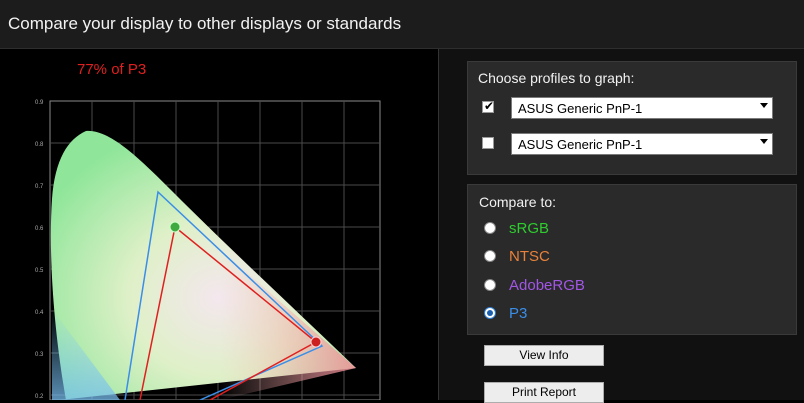  I want to click on radio-p3, so click(490, 313).